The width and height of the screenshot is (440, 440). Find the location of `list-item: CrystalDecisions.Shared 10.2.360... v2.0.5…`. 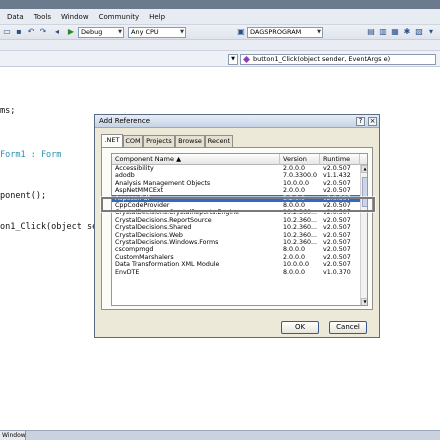

list-item: CrystalDecisions.Shared 10.2.360... v2.0.5… is located at coordinates (236, 227).